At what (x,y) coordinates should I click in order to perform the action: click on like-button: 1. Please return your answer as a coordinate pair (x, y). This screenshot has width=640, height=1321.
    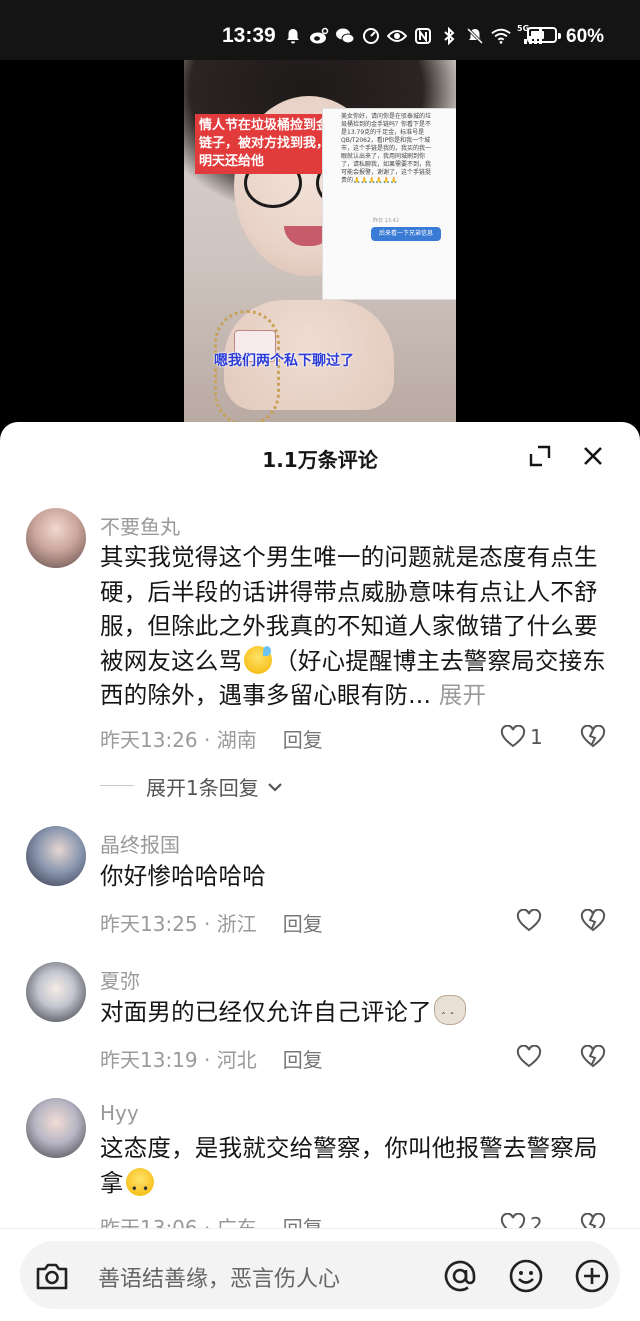
    Looking at the image, I should click on (530, 737).